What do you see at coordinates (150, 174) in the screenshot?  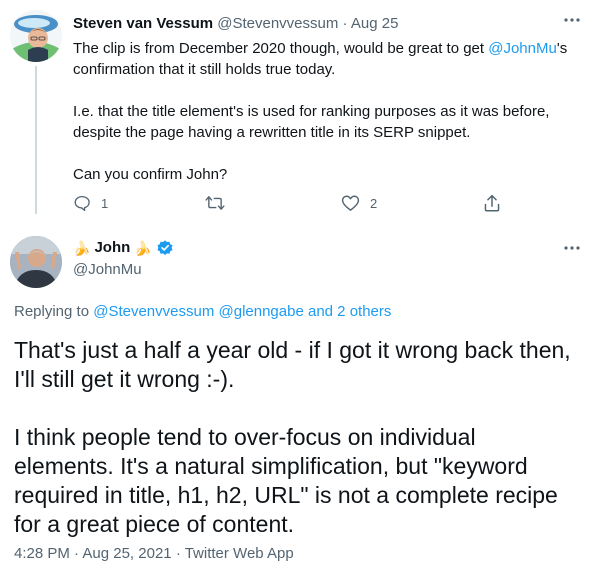 I see `parent-text-para3: Can you confirm John?` at bounding box center [150, 174].